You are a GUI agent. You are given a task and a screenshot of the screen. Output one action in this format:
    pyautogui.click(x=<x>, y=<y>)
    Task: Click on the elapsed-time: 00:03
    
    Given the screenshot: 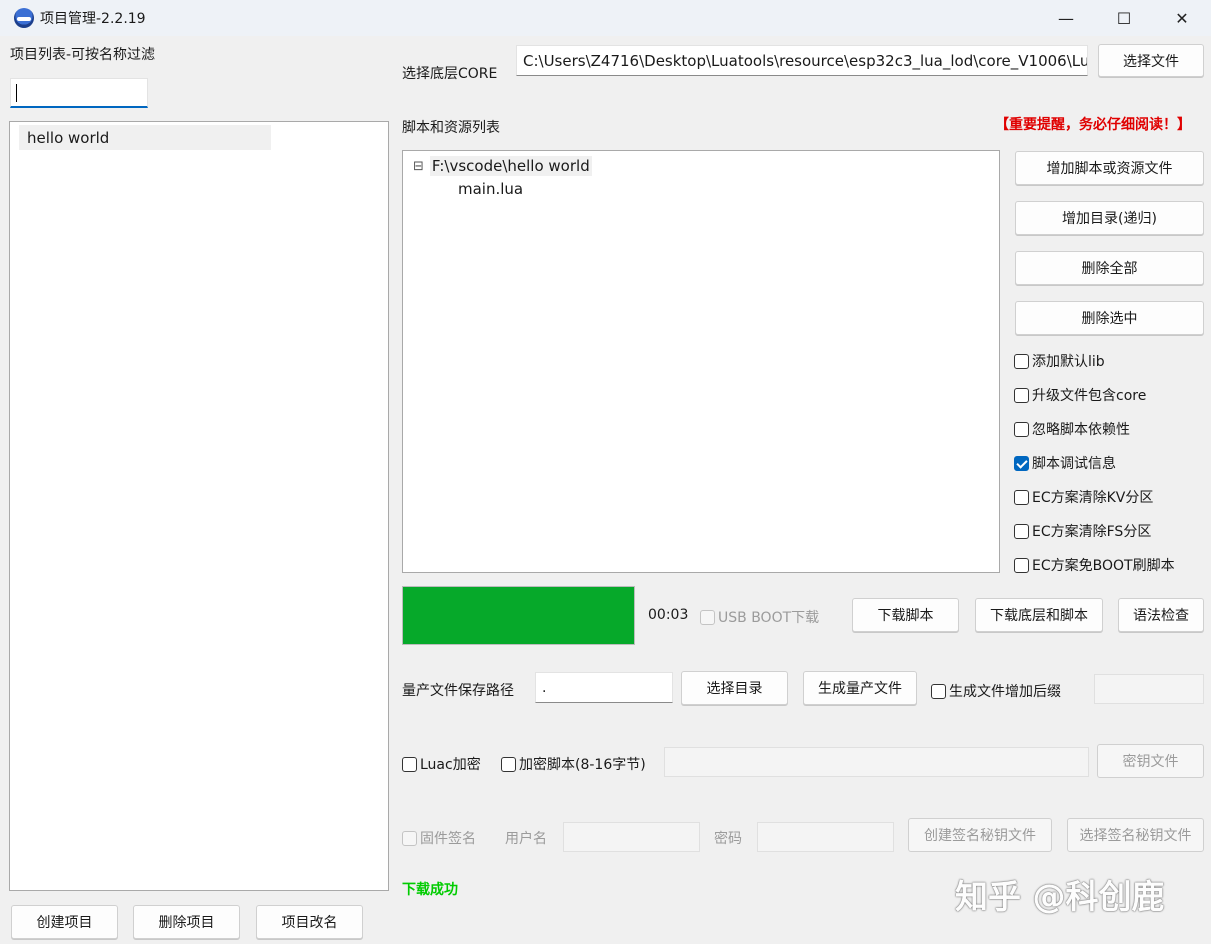 What is the action you would take?
    pyautogui.click(x=668, y=615)
    